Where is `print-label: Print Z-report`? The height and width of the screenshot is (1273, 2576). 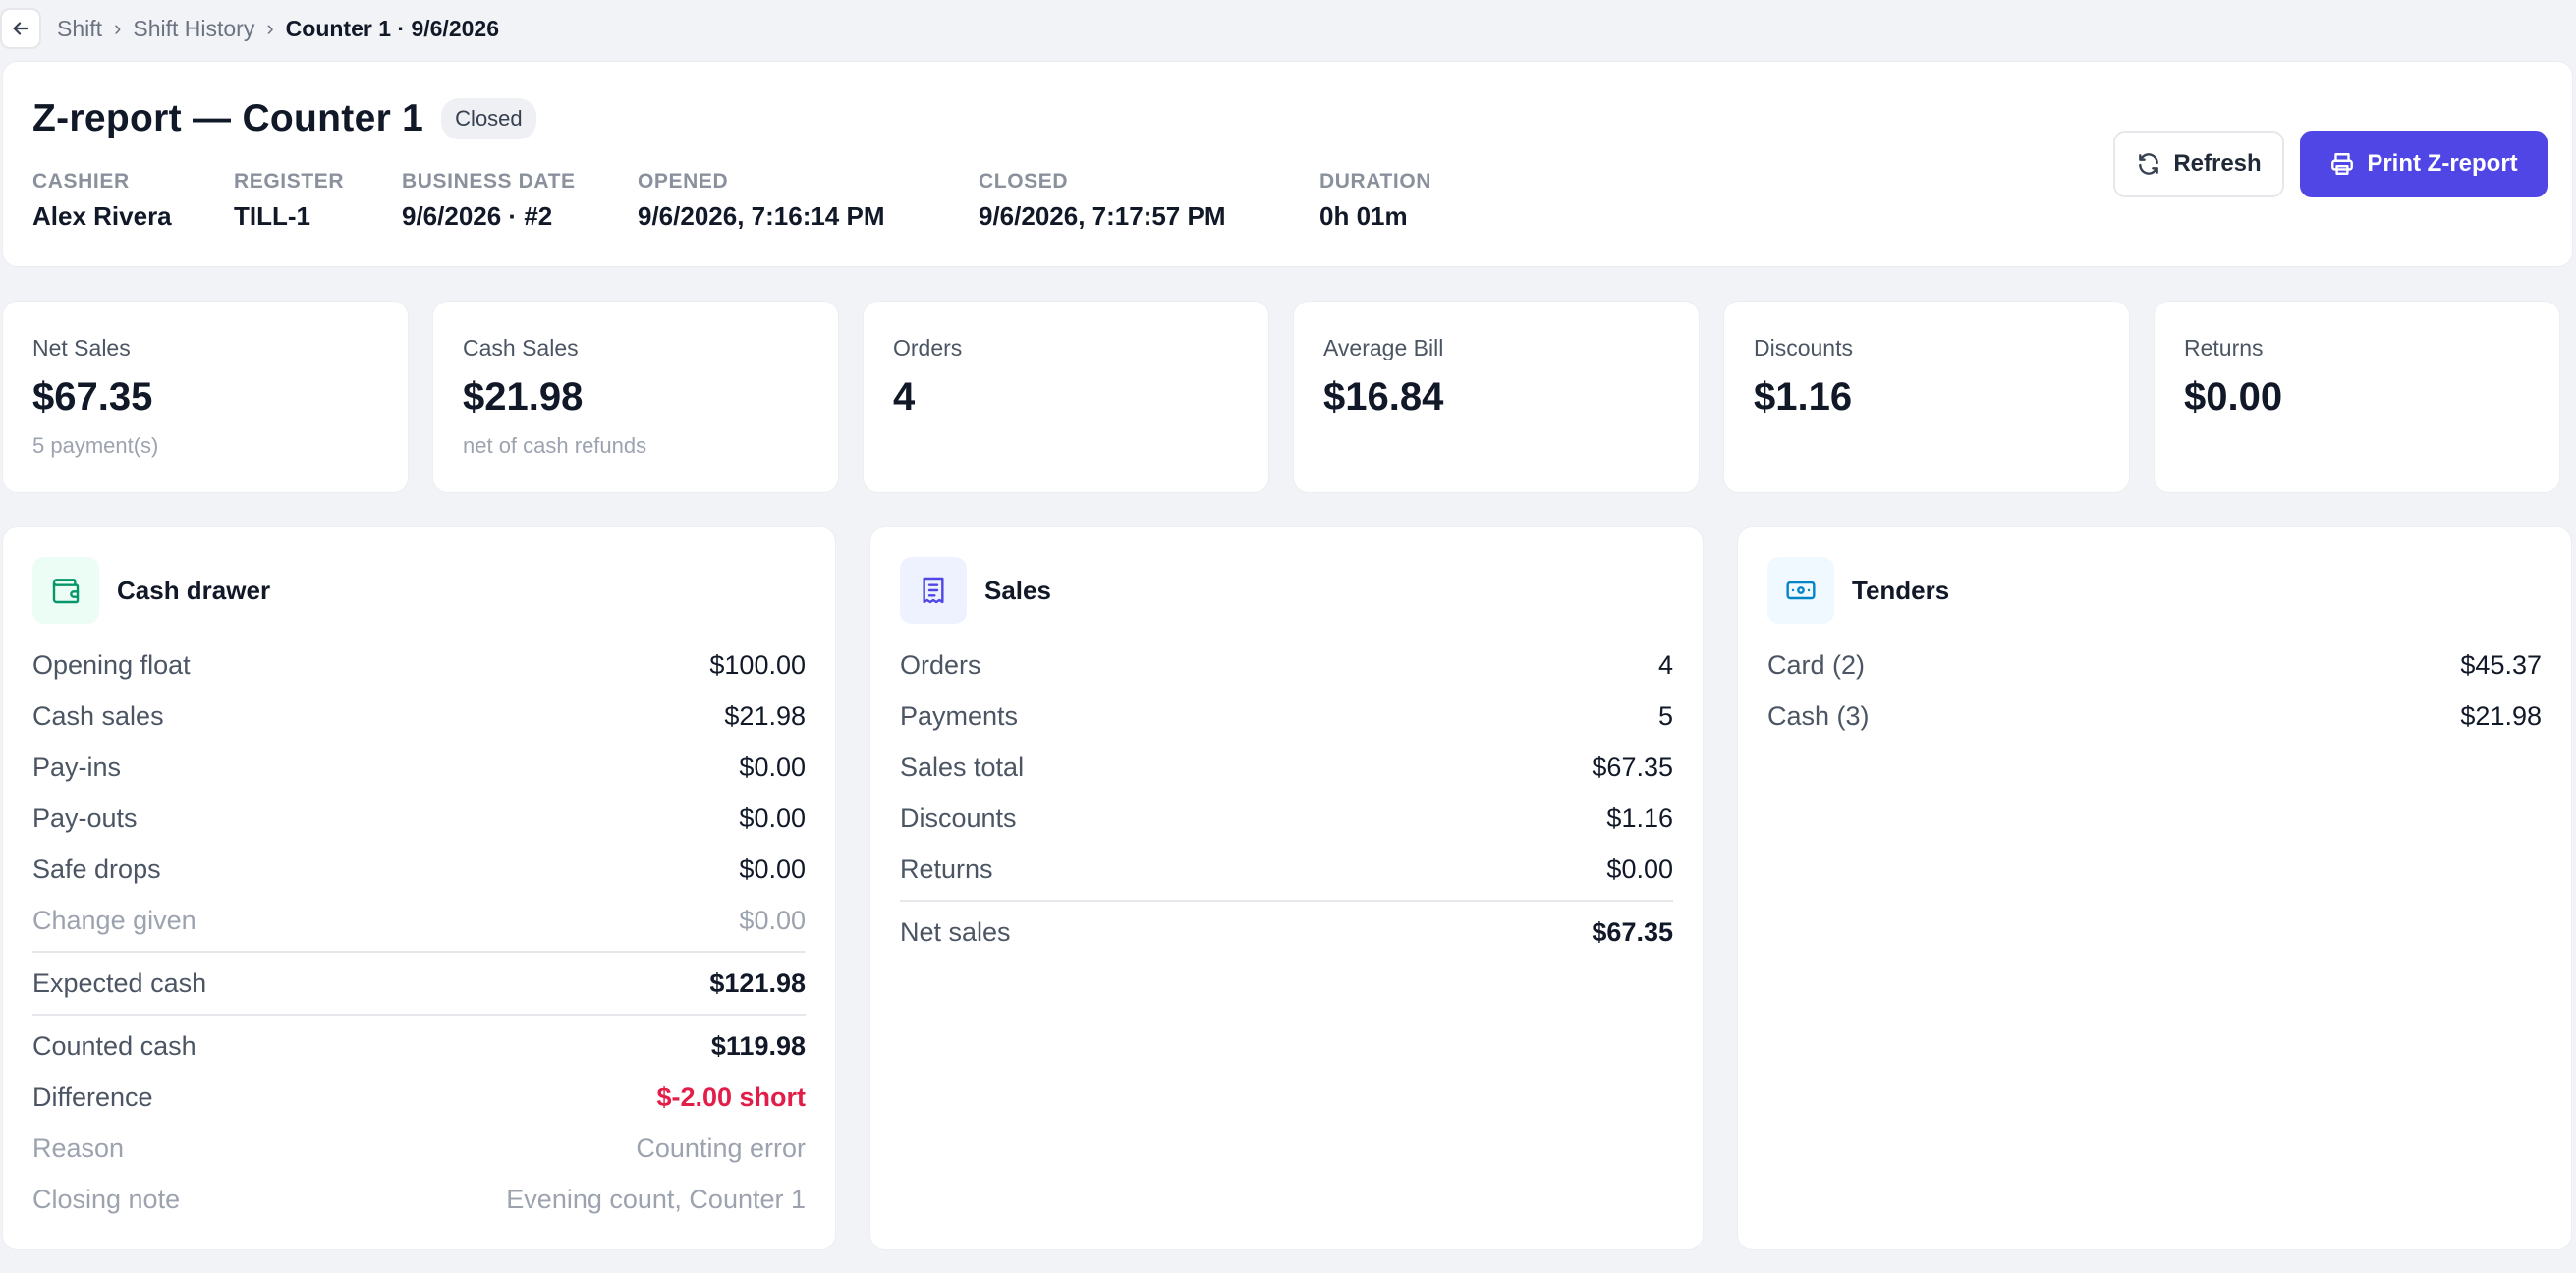 print-label: Print Z-report is located at coordinates (2442, 163).